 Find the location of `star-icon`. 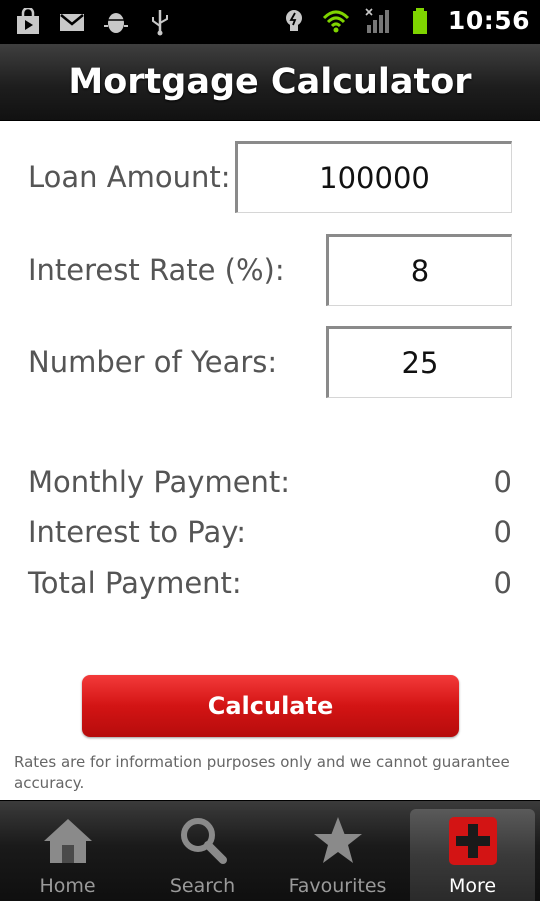

star-icon is located at coordinates (337, 840).